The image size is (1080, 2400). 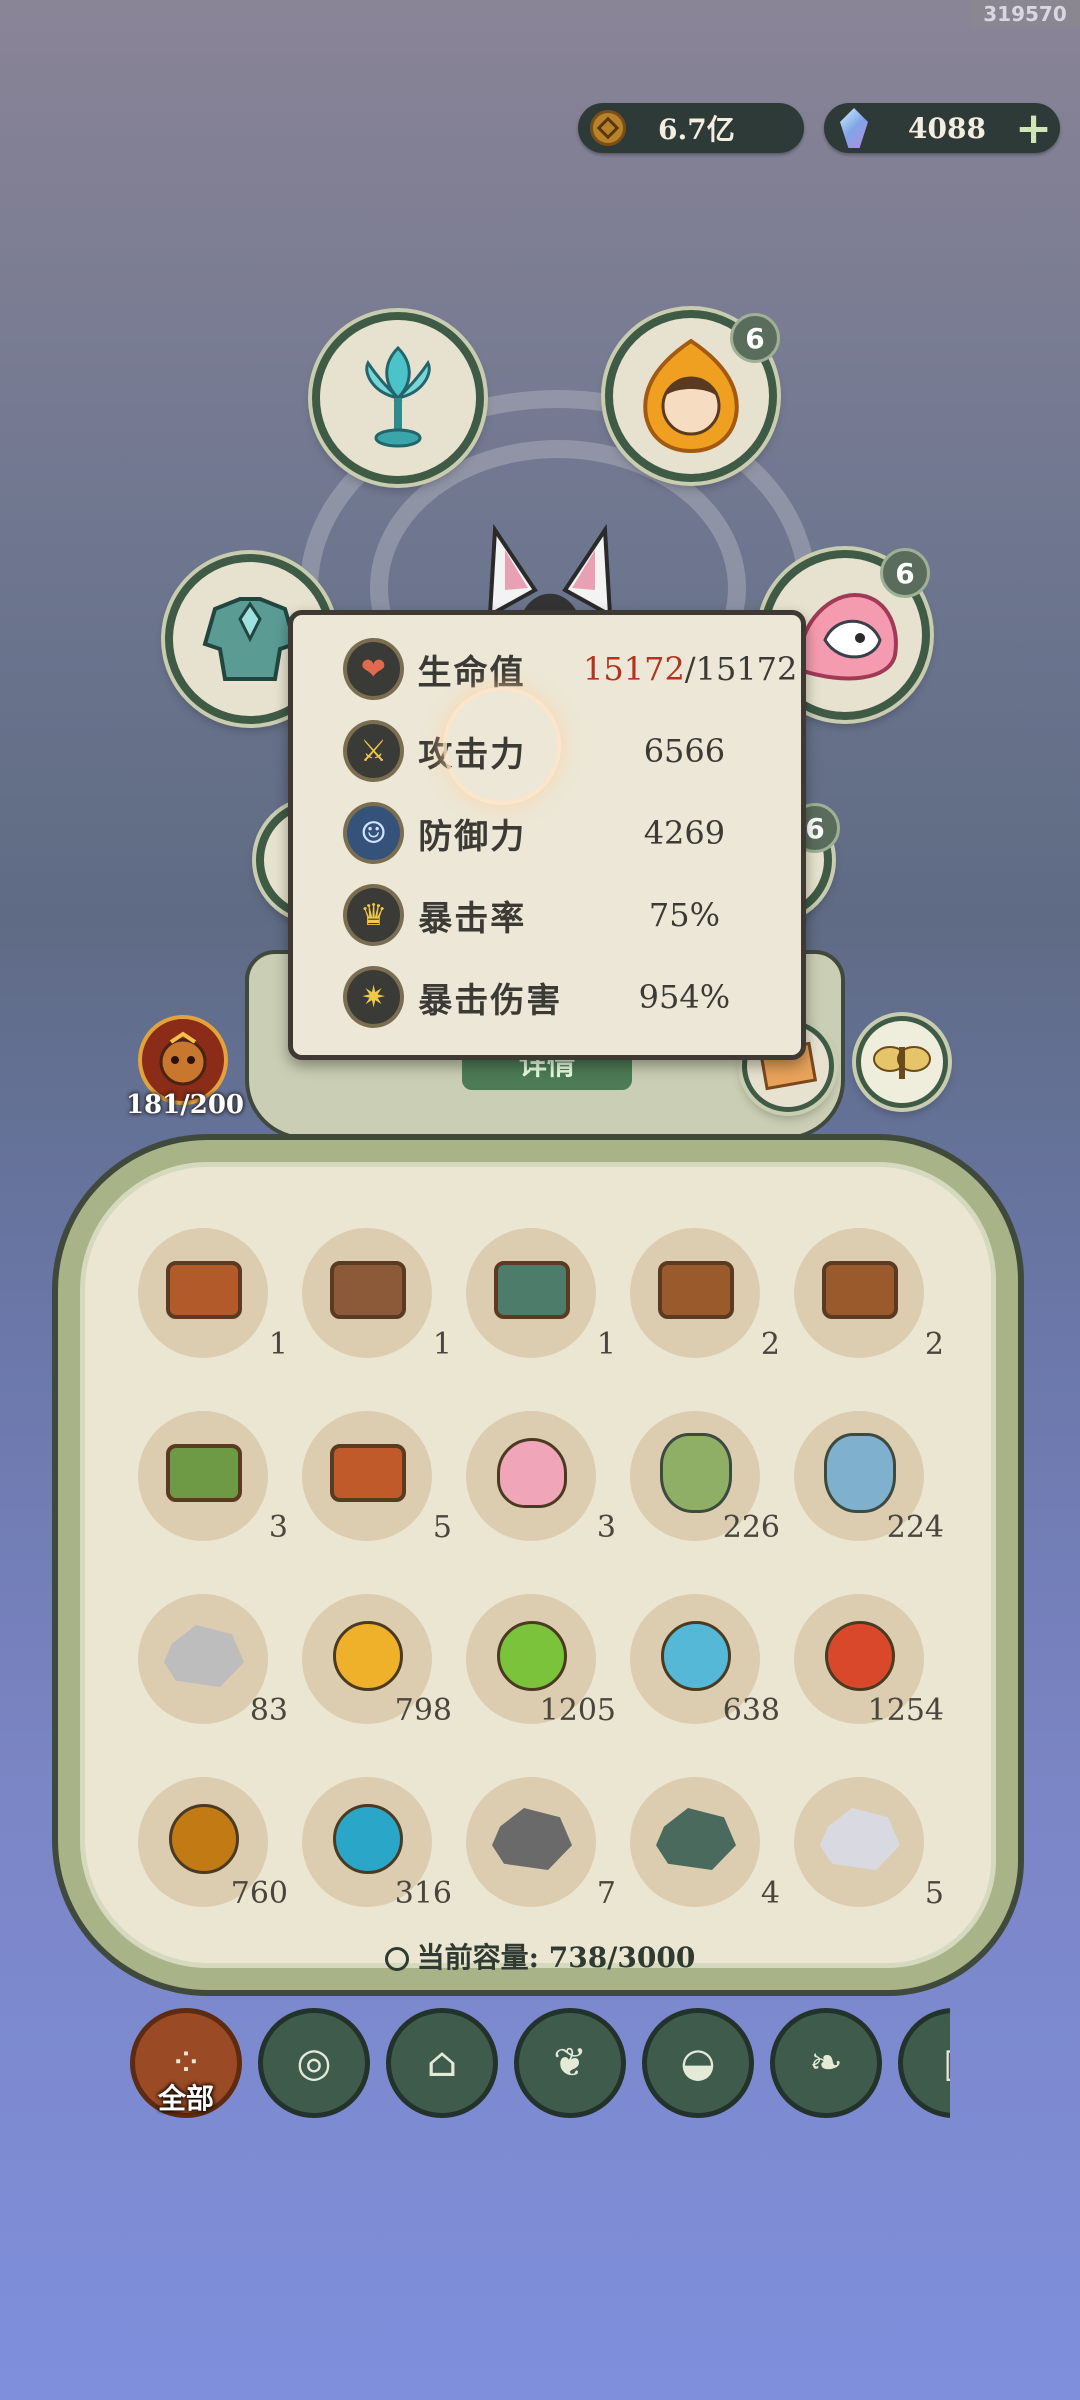 I want to click on coin-value: 6.7亿, so click(x=696, y=129).